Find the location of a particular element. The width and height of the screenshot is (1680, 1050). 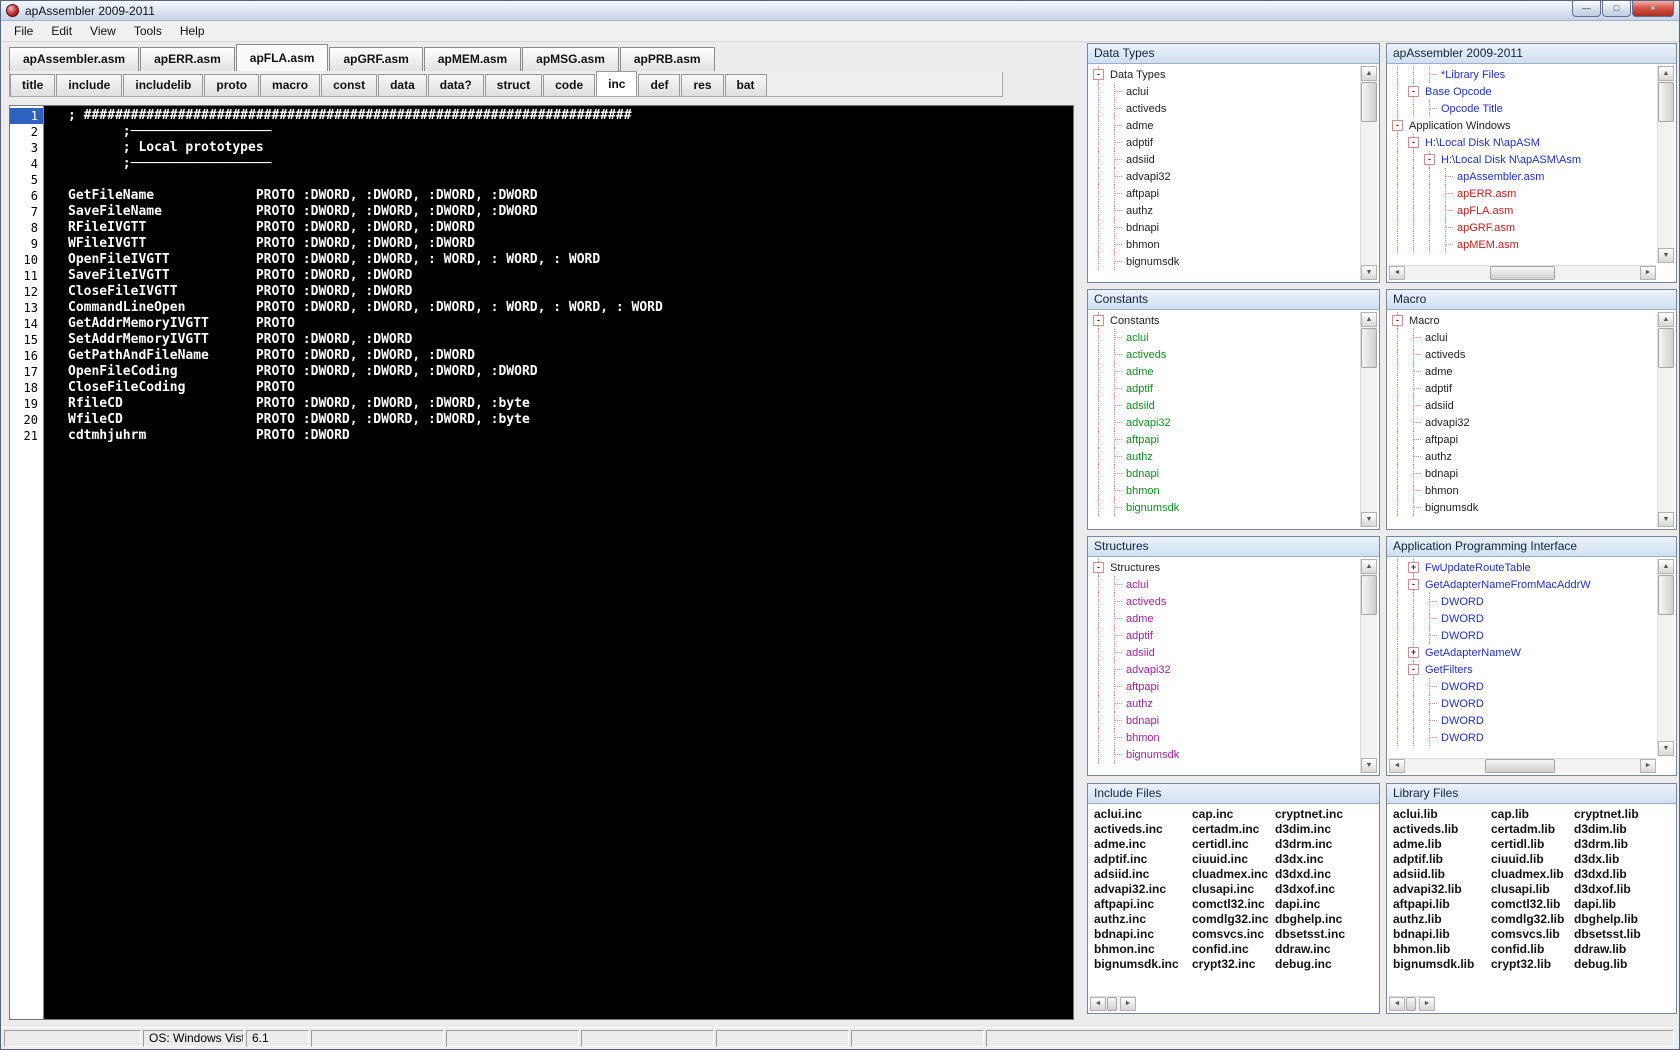

file-item: bhmon.inc is located at coordinates (1143, 949).